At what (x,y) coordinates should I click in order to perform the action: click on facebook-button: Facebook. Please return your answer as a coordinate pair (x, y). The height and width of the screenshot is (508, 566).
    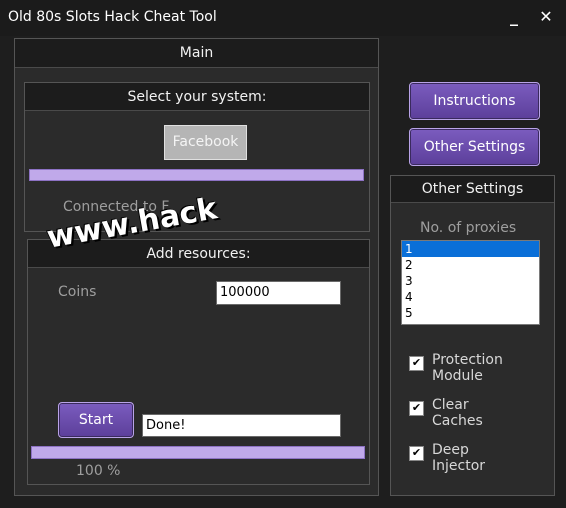
    Looking at the image, I should click on (205, 142).